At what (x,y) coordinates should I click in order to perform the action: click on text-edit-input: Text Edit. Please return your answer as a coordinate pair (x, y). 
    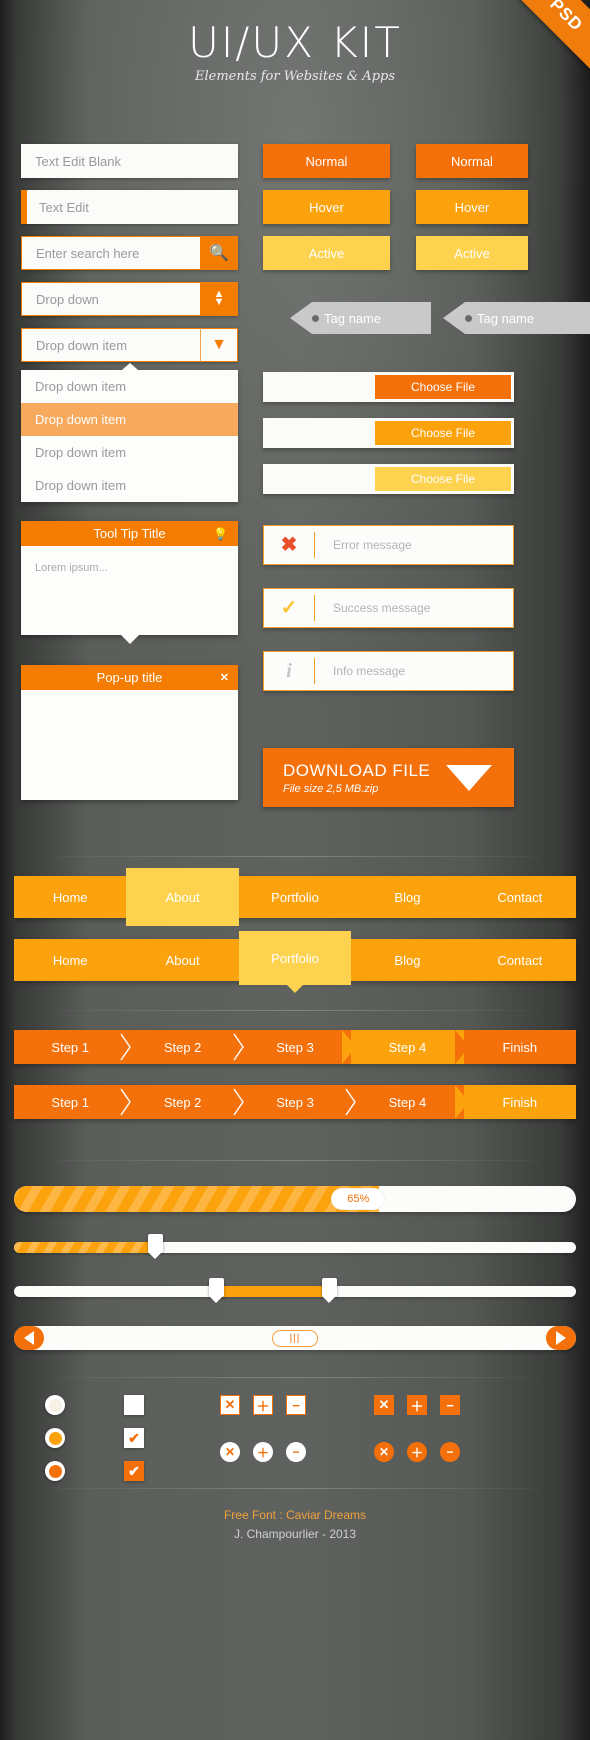
    Looking at the image, I should click on (129, 207).